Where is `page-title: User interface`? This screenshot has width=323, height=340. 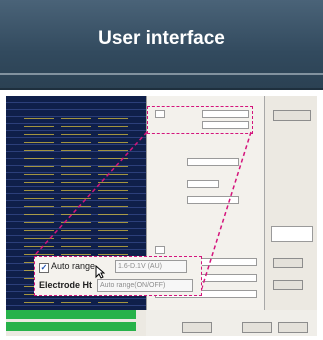
page-title: User interface is located at coordinates (161, 38).